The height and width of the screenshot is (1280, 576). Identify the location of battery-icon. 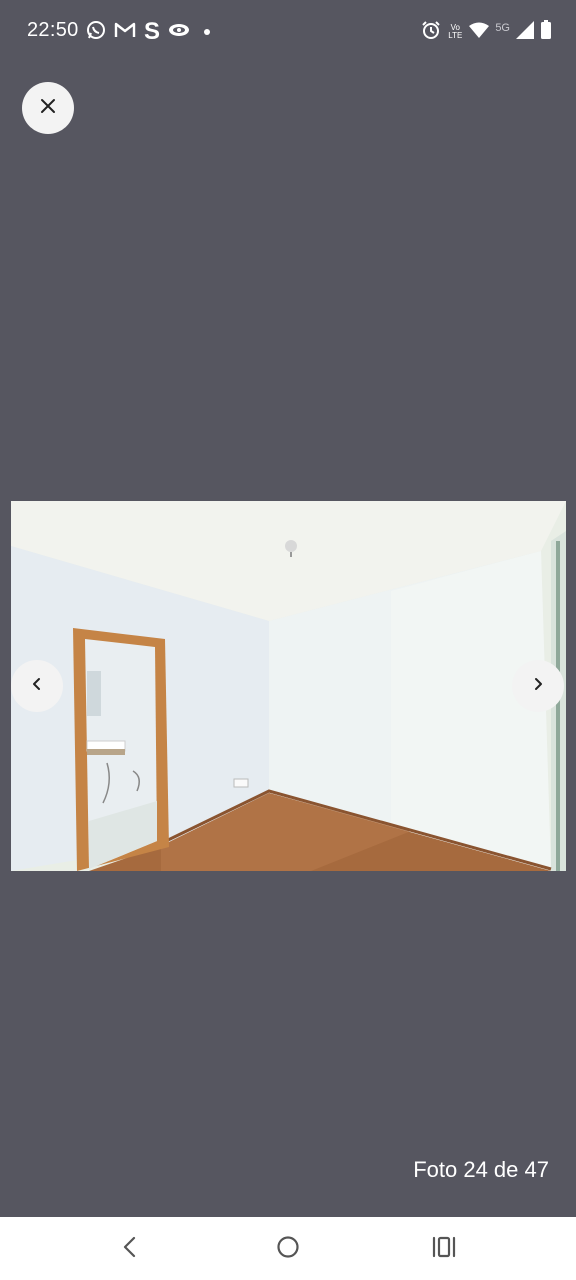
(546, 32).